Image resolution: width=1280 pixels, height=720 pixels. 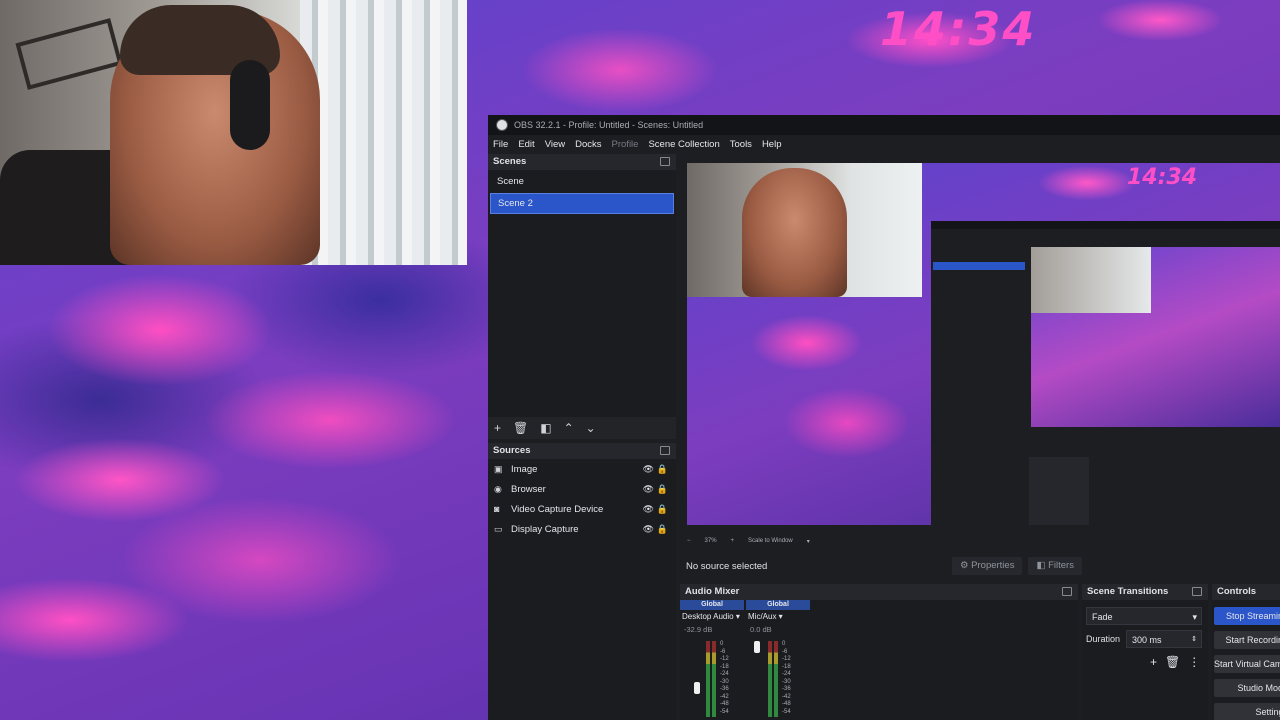 What do you see at coordinates (582, 296) in the screenshot?
I see `scenes-dock: Scenes Scene Scene 2 + 🗑 ◧ ⌃ ⌄` at bounding box center [582, 296].